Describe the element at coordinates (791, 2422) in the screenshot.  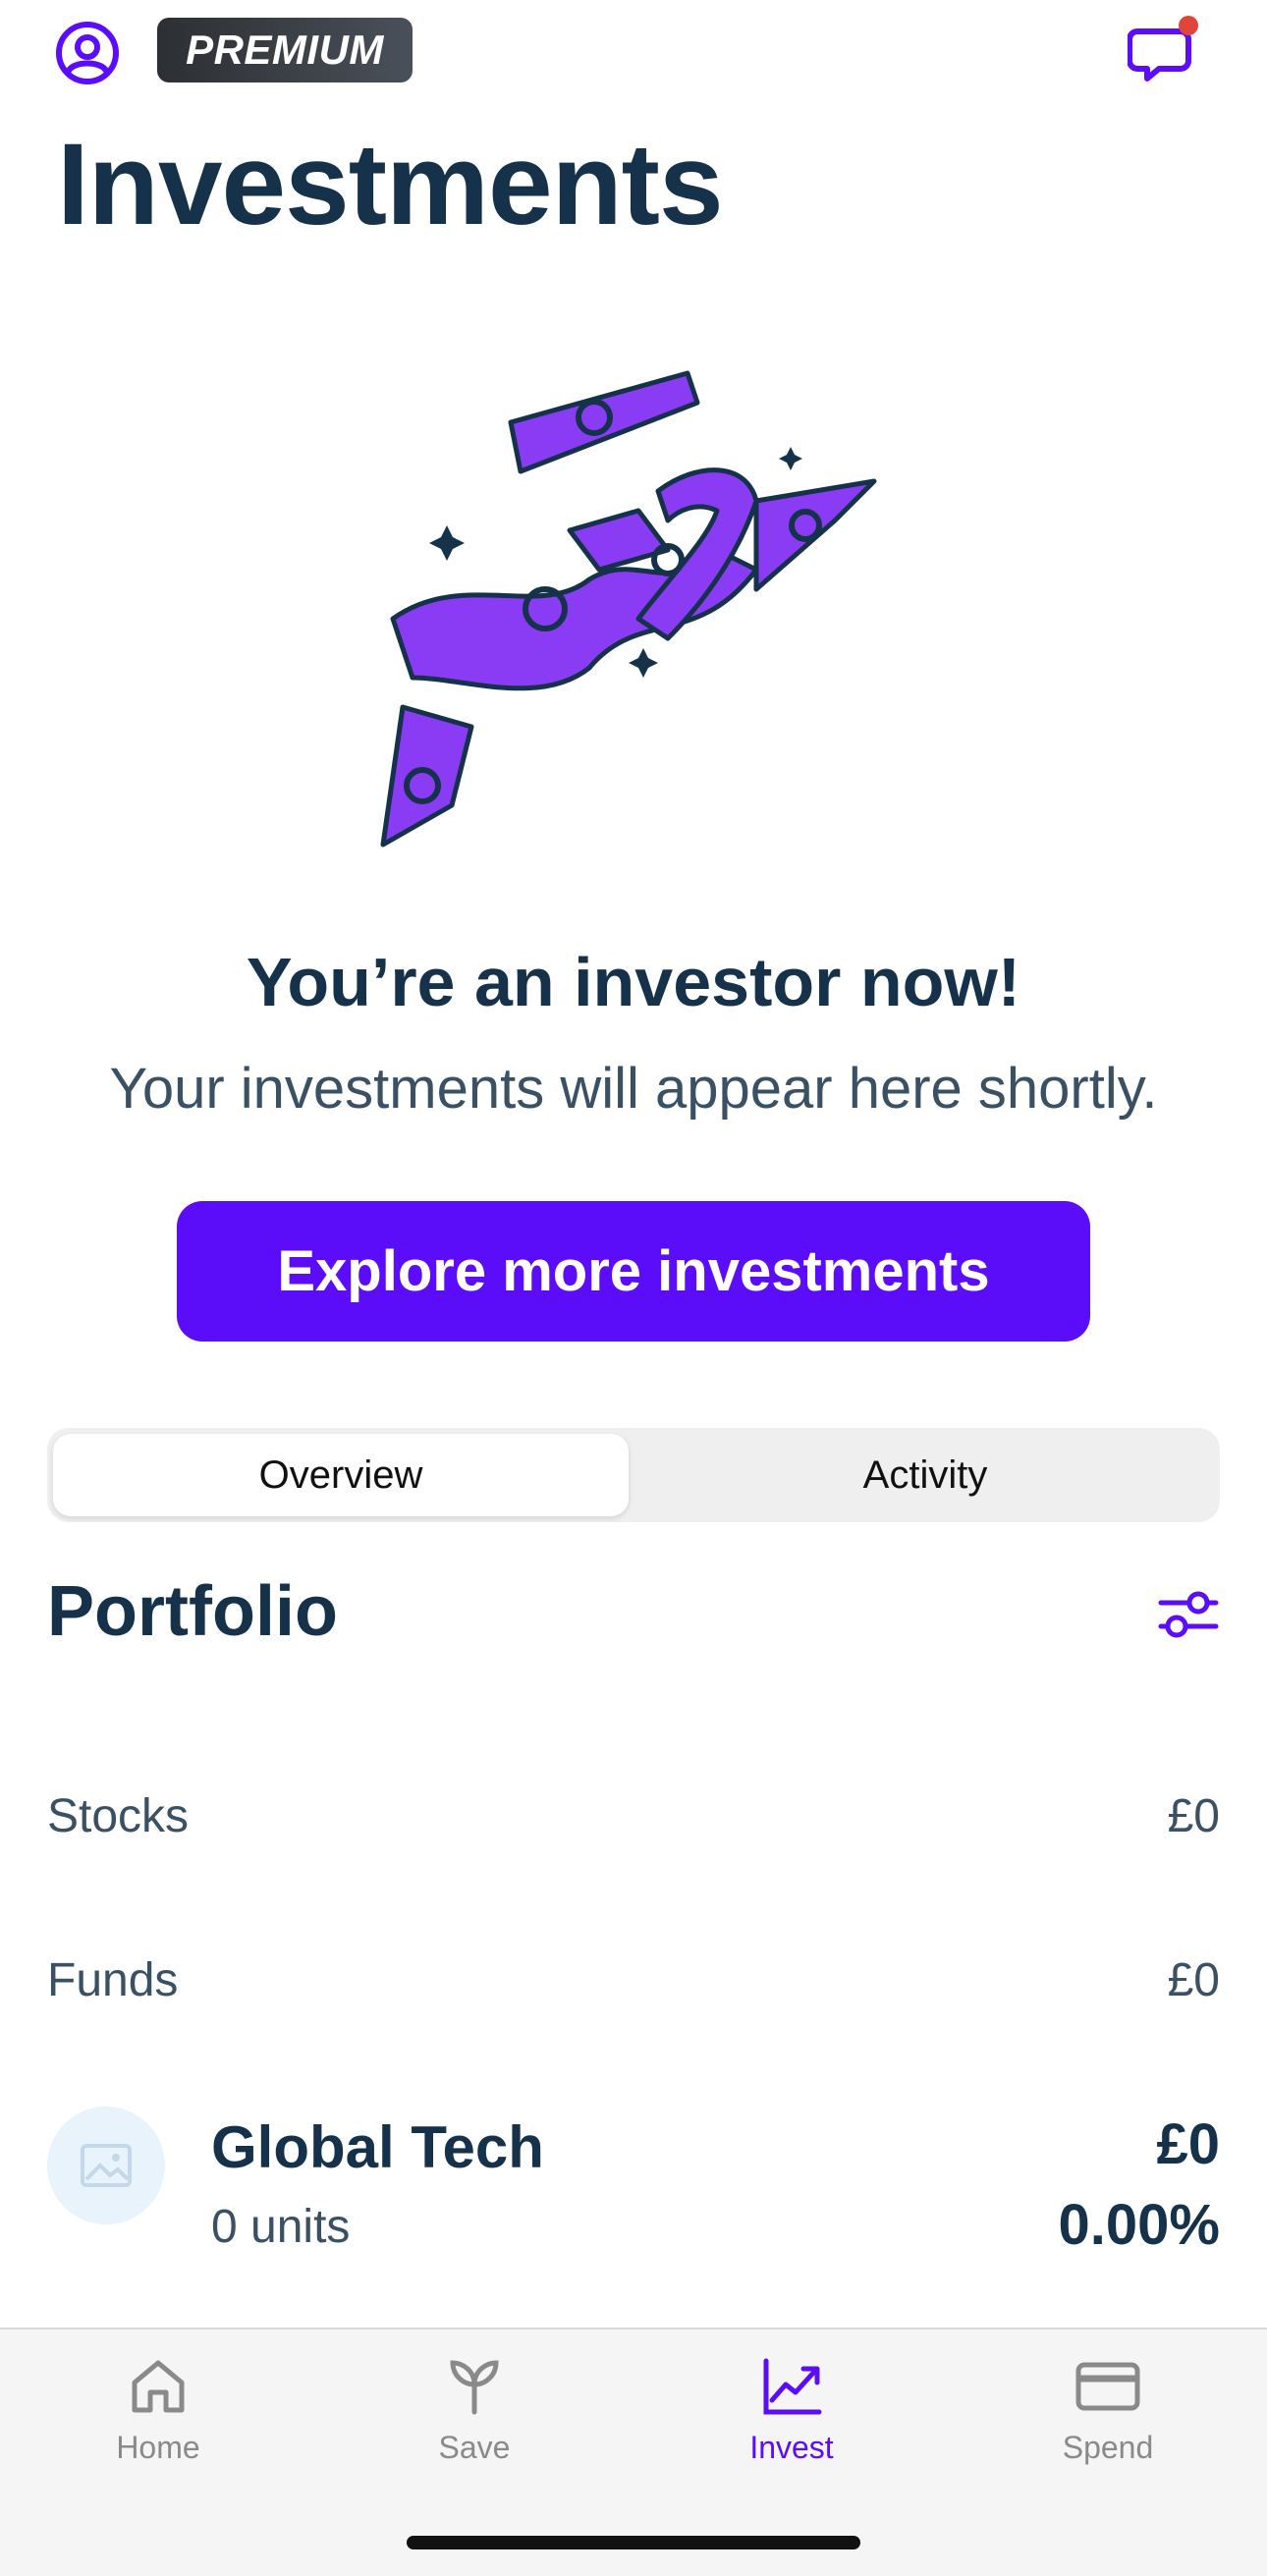
I see `nav-invest: Invest` at that location.